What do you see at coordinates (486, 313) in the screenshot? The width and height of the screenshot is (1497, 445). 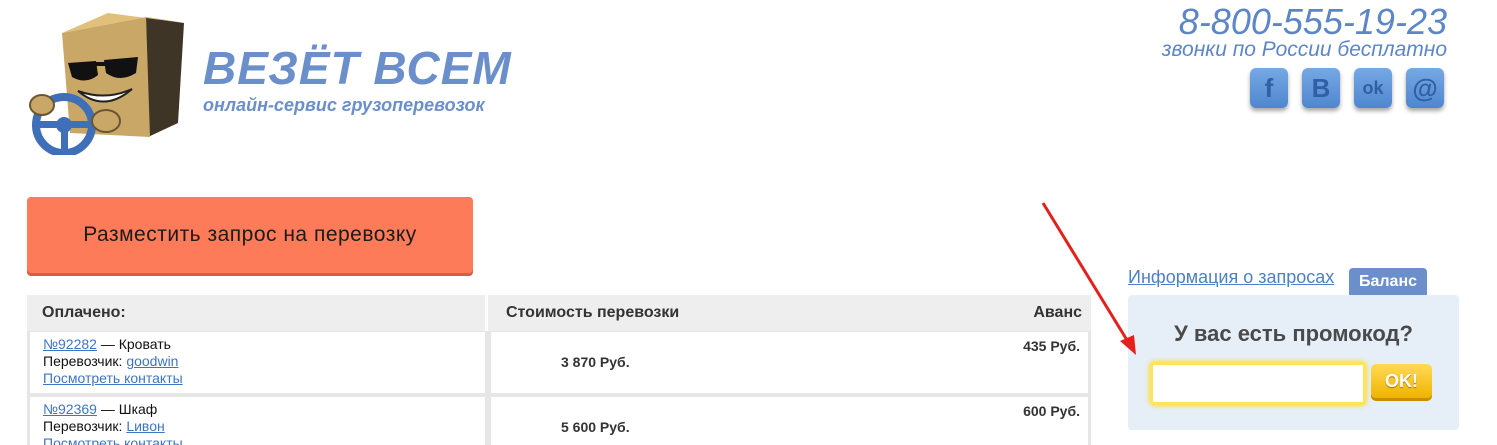 I see `header-divider` at bounding box center [486, 313].